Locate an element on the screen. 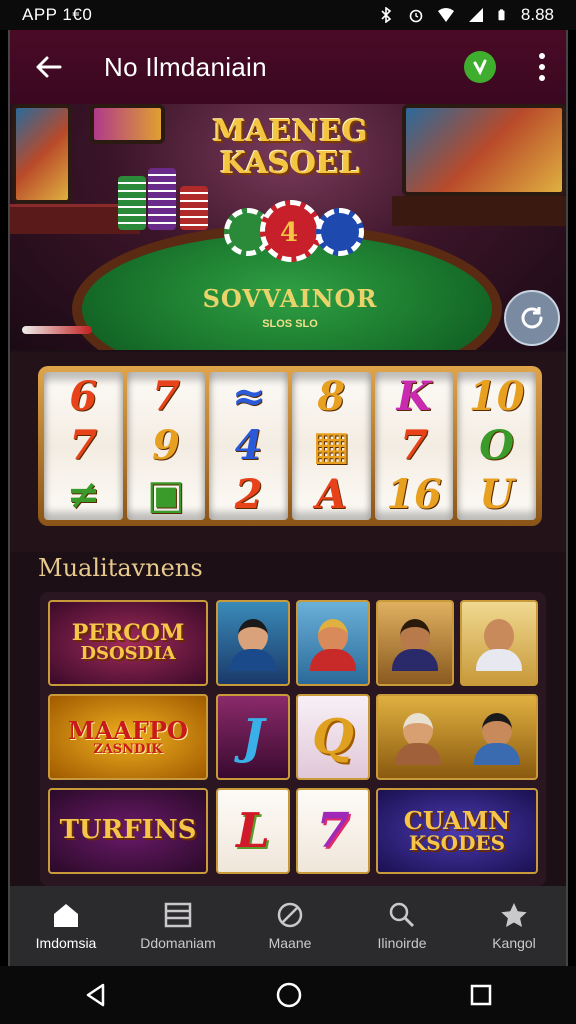 The width and height of the screenshot is (576, 1024). arrow-left-icon is located at coordinates (49, 67).